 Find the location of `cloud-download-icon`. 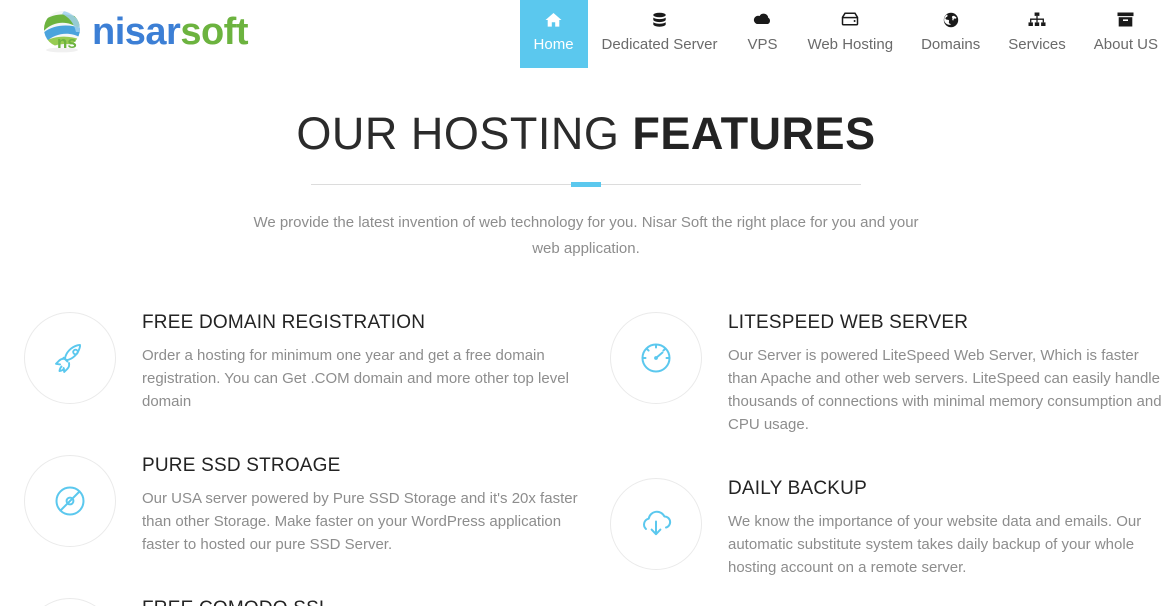

cloud-download-icon is located at coordinates (656, 524).